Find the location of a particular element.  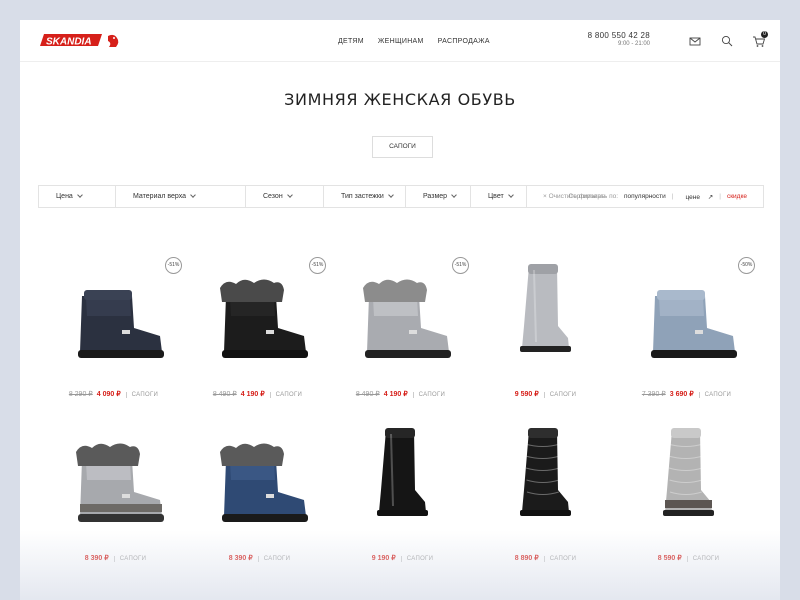

filter-price: Цена is located at coordinates (77, 196).